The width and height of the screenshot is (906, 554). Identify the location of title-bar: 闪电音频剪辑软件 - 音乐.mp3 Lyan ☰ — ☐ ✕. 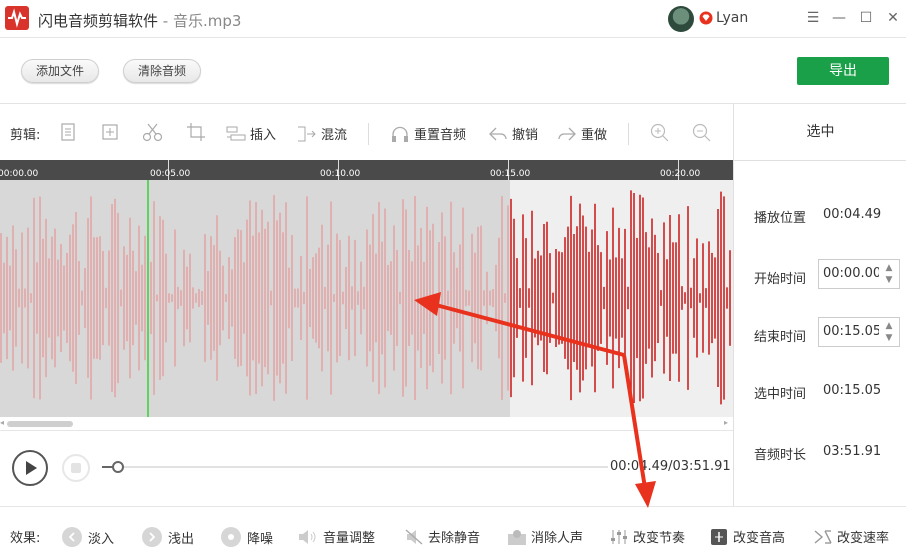
(453, 19).